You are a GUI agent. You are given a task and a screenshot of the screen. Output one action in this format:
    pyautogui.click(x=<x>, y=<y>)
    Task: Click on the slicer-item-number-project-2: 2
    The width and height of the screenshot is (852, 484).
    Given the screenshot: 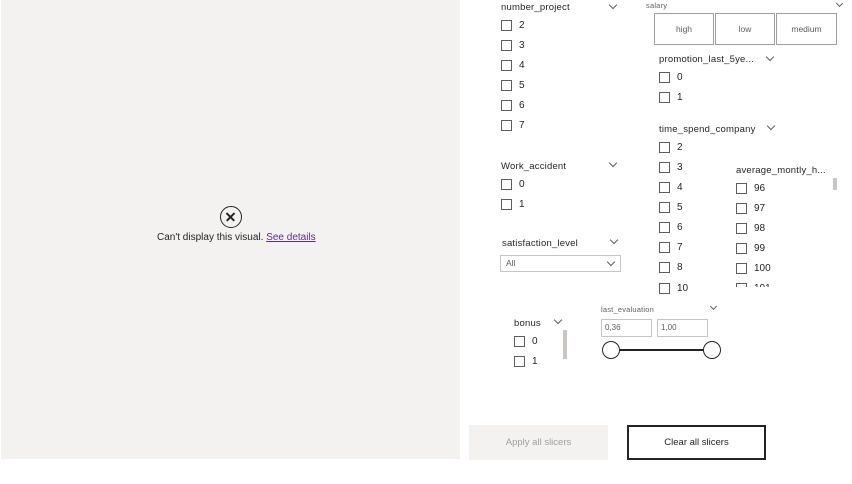 What is the action you would take?
    pyautogui.click(x=513, y=25)
    